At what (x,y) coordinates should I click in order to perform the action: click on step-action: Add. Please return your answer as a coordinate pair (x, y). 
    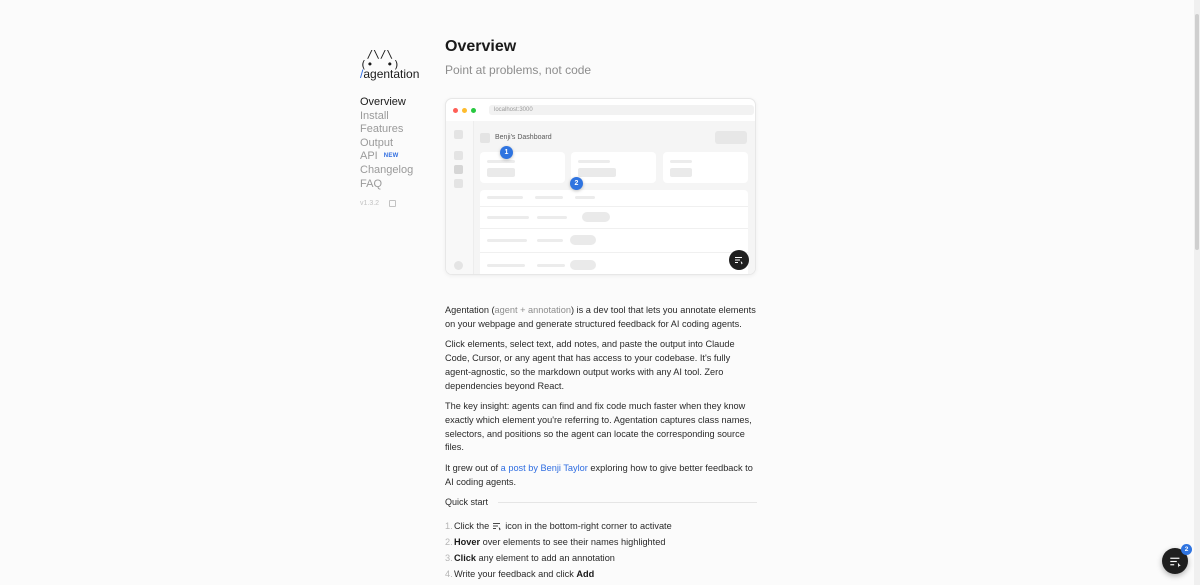
    Looking at the image, I should click on (585, 574).